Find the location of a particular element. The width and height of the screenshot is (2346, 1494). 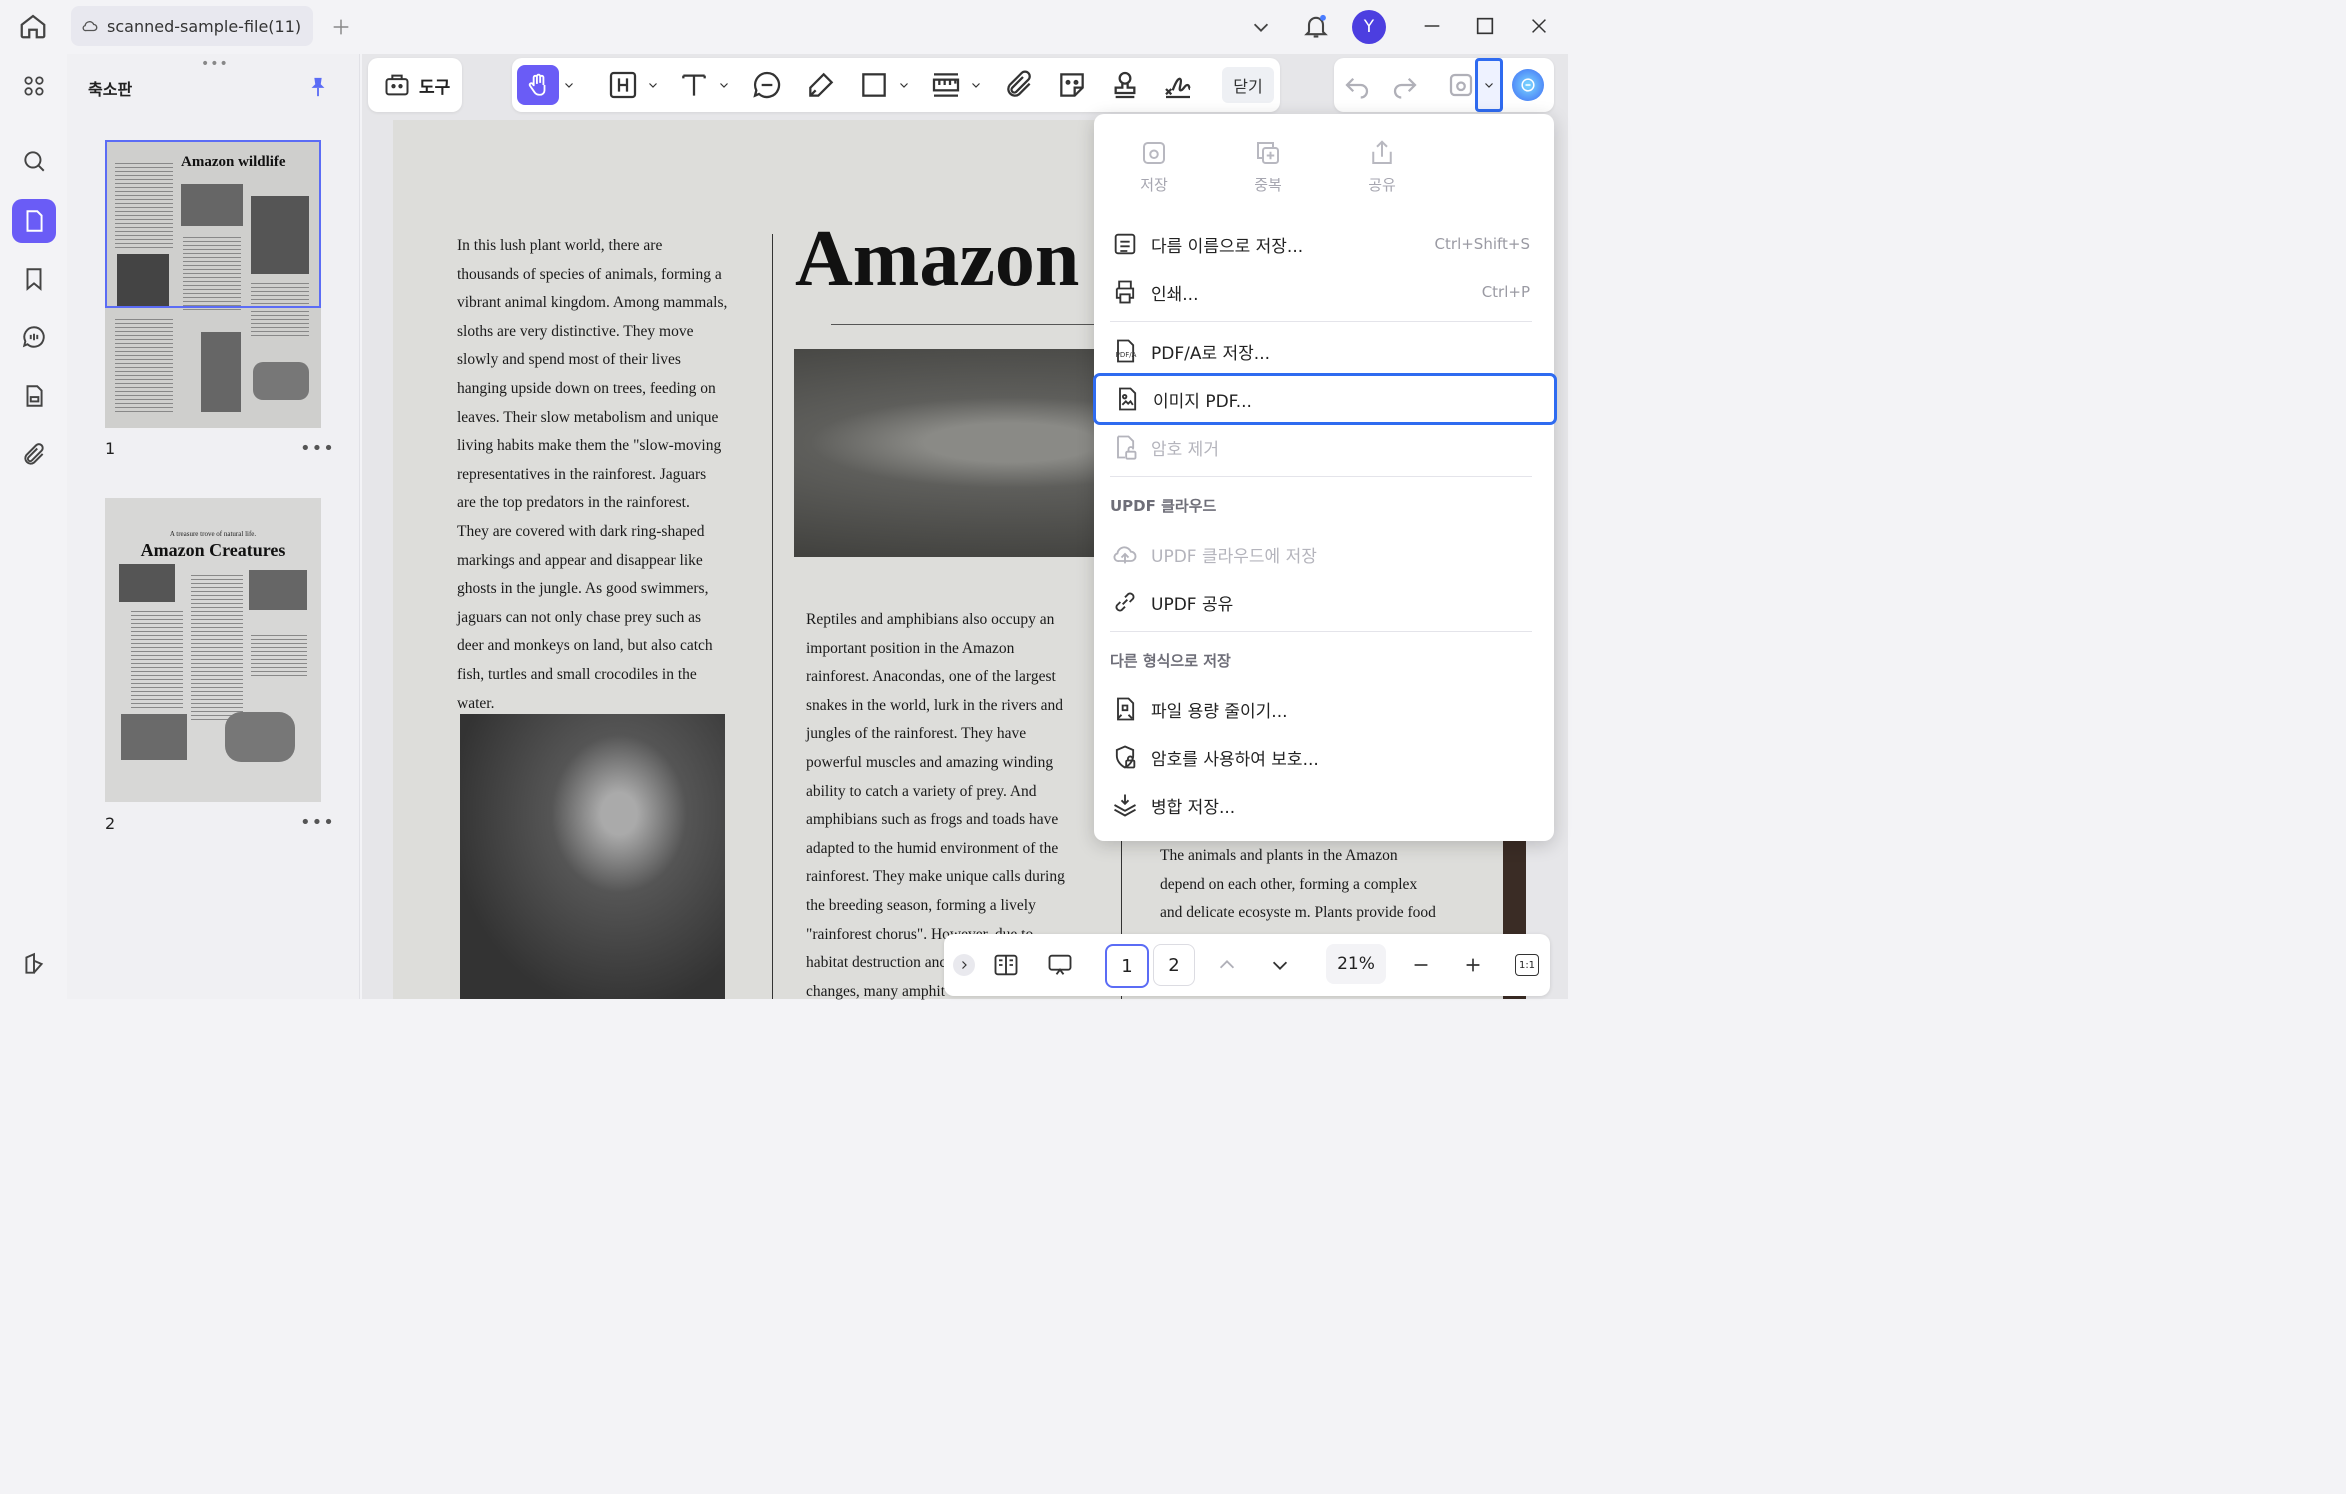

attachment-tool-icon is located at coordinates (1019, 85).